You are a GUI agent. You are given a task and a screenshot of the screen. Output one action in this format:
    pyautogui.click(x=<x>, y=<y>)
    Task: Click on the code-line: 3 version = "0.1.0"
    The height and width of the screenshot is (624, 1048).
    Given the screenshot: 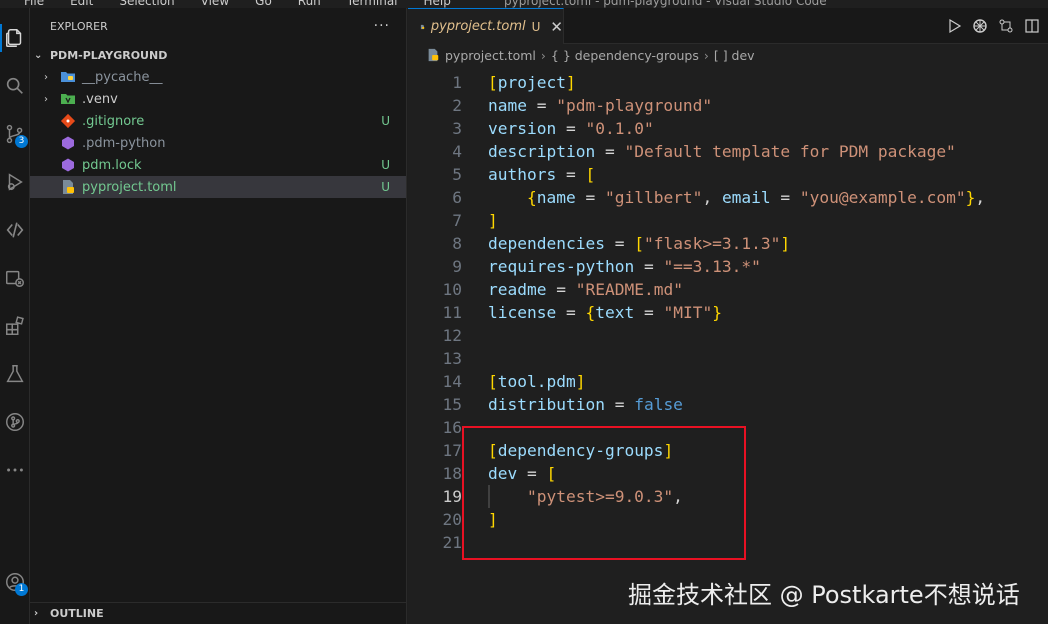 What is the action you would take?
    pyautogui.click(x=728, y=128)
    